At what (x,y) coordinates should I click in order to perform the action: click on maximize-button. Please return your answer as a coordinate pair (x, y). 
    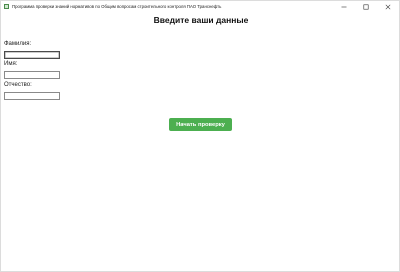
    Looking at the image, I should click on (366, 6).